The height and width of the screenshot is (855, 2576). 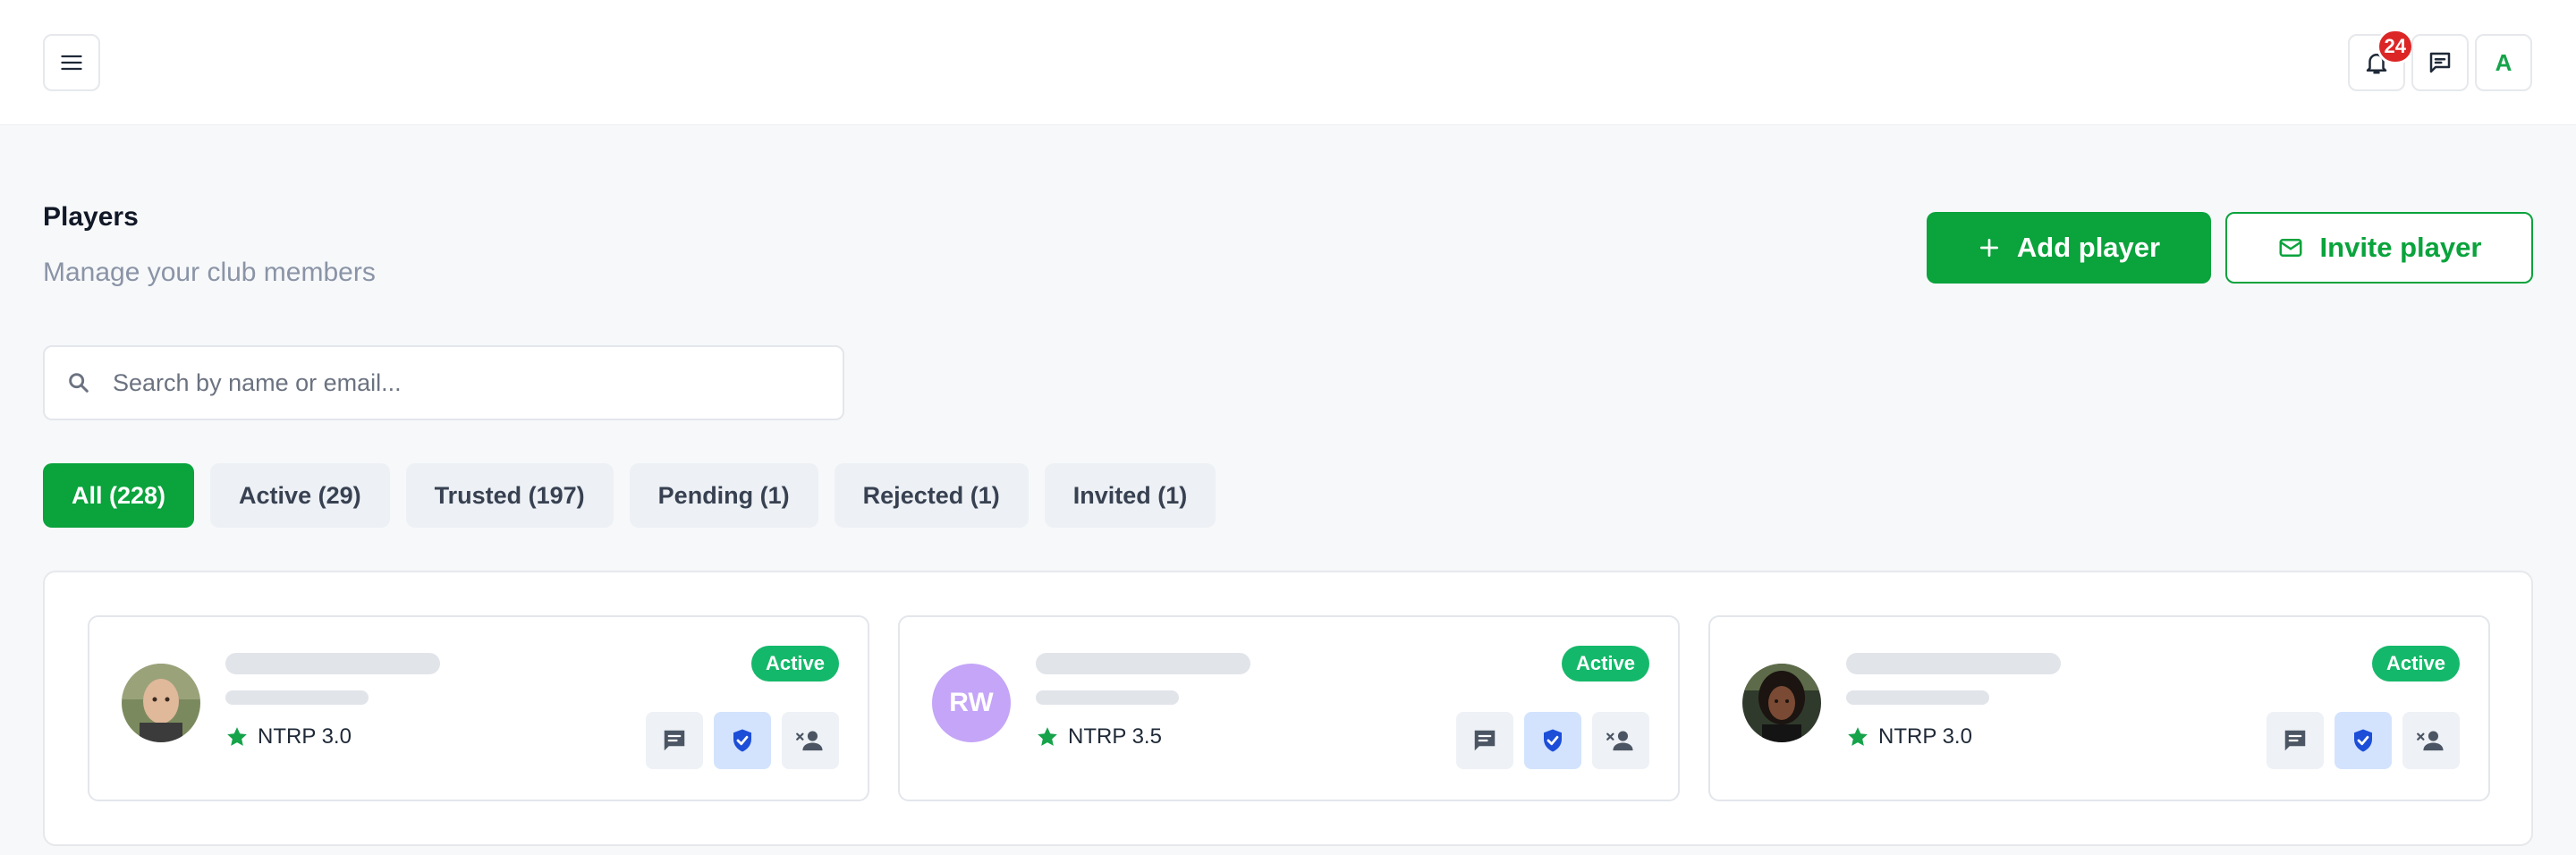 What do you see at coordinates (2400, 248) in the screenshot?
I see `invite-player-label: Invite player` at bounding box center [2400, 248].